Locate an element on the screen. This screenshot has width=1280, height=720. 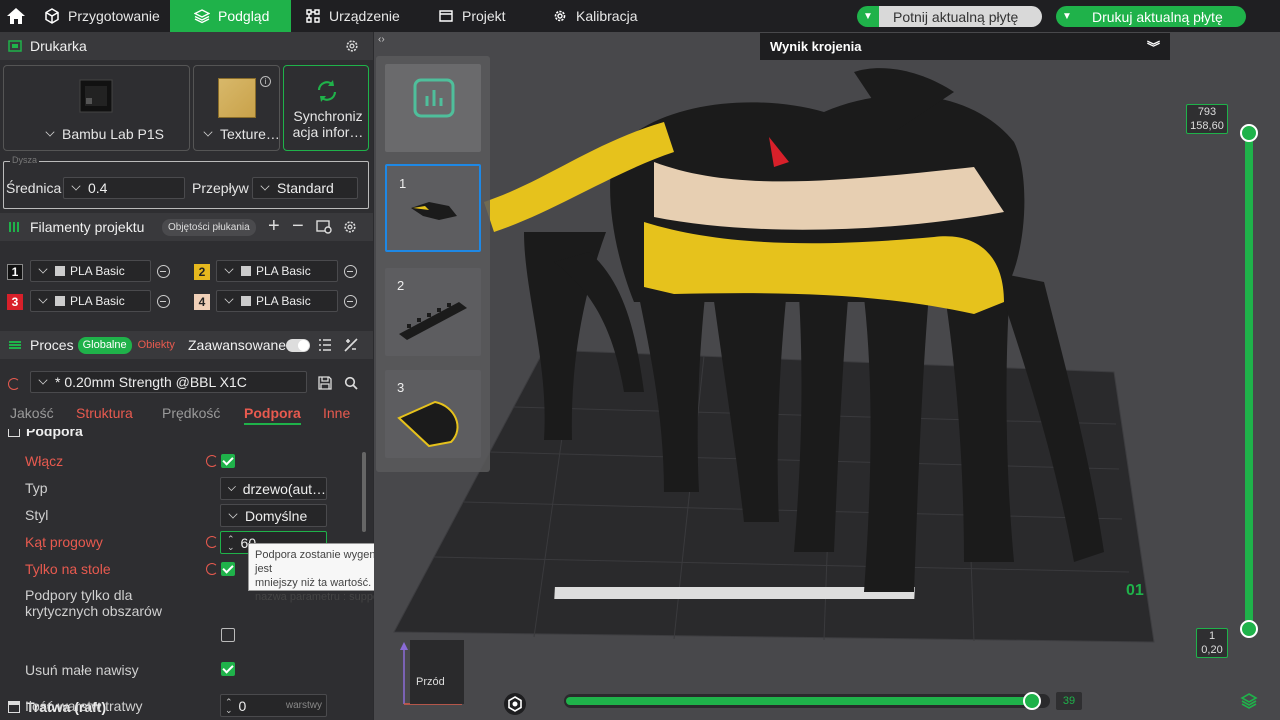
sidebar-scrollbar is located at coordinates (364, 492).